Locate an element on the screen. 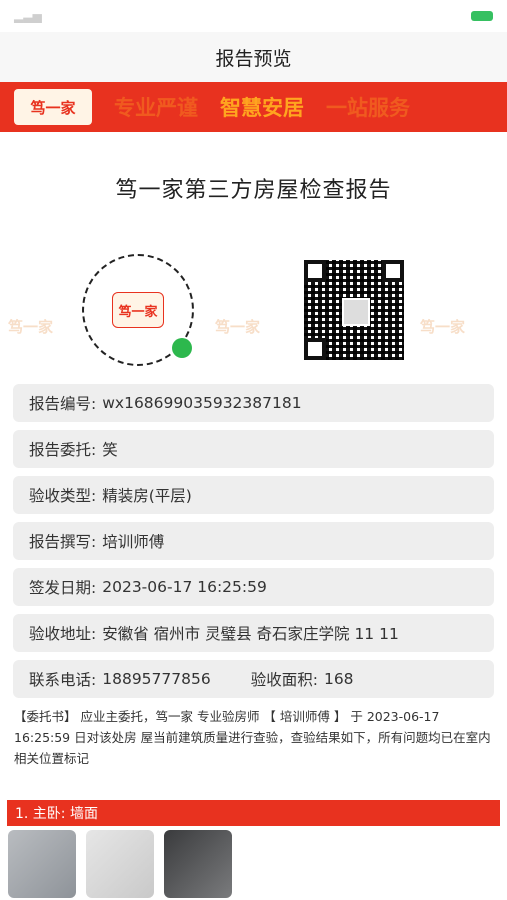  info-value: 精装房(平层) is located at coordinates (147, 496).